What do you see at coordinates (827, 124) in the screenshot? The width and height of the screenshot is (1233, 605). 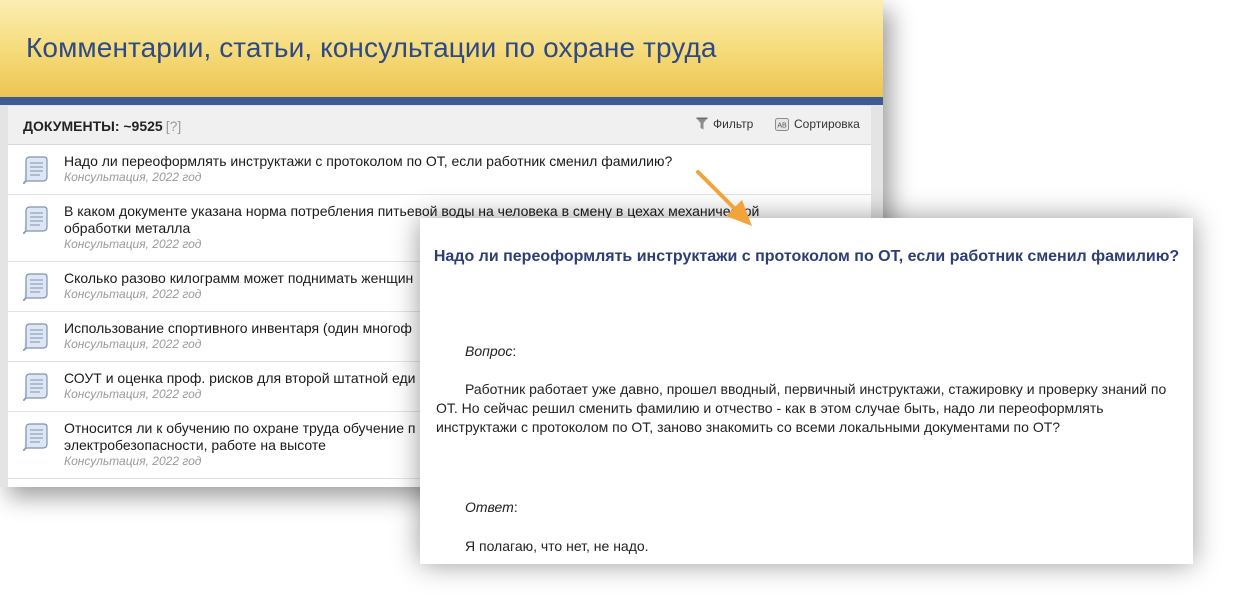 I see `sort-label: Сортировка` at bounding box center [827, 124].